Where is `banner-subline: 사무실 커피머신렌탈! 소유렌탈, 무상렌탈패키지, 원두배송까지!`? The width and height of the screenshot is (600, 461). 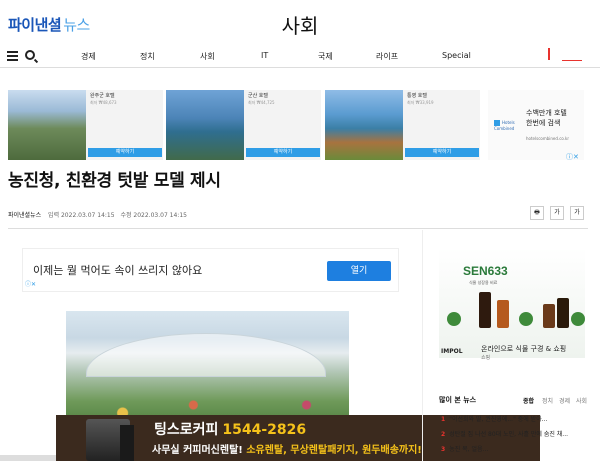 banner-subline: 사무실 커피머신렌탈! 소유렌탈, 무상렌탈패키지, 원두배송까지! is located at coordinates (287, 448).